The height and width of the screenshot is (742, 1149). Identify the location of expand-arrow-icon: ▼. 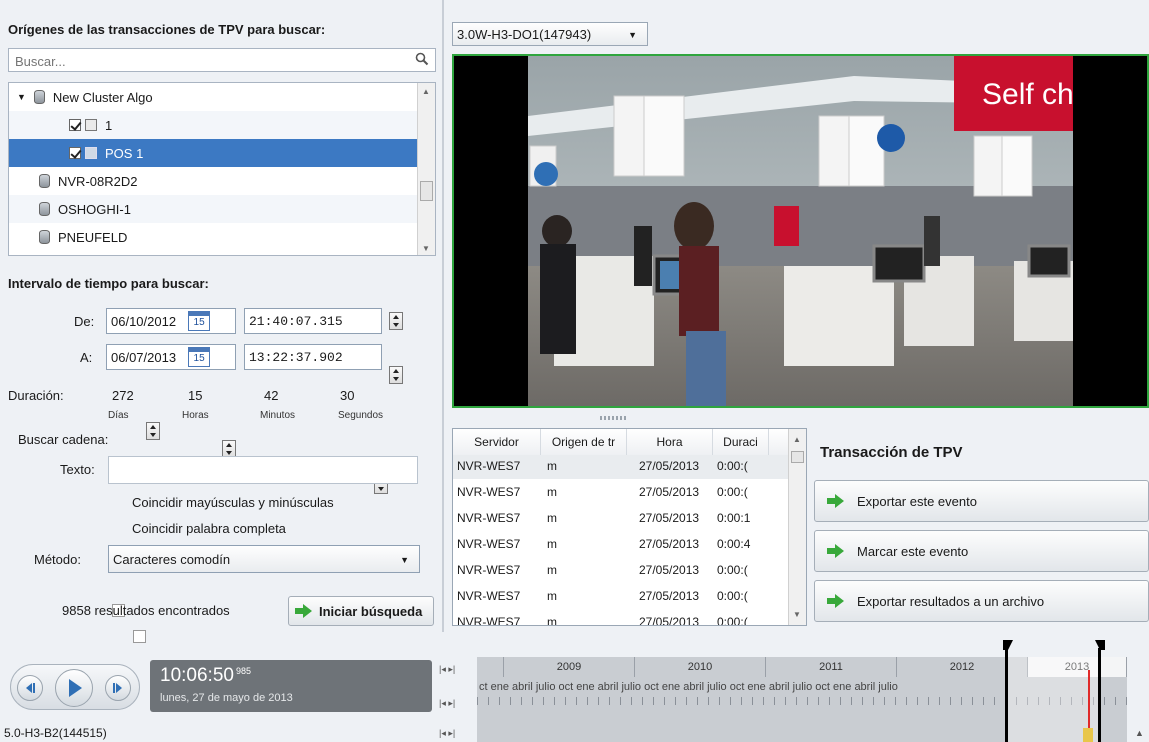
(21, 97).